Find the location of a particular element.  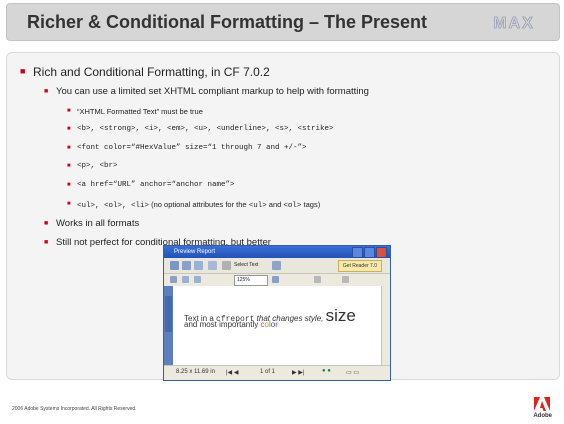

page-size-label: 8.25 x 11.69 in is located at coordinates (195, 372).